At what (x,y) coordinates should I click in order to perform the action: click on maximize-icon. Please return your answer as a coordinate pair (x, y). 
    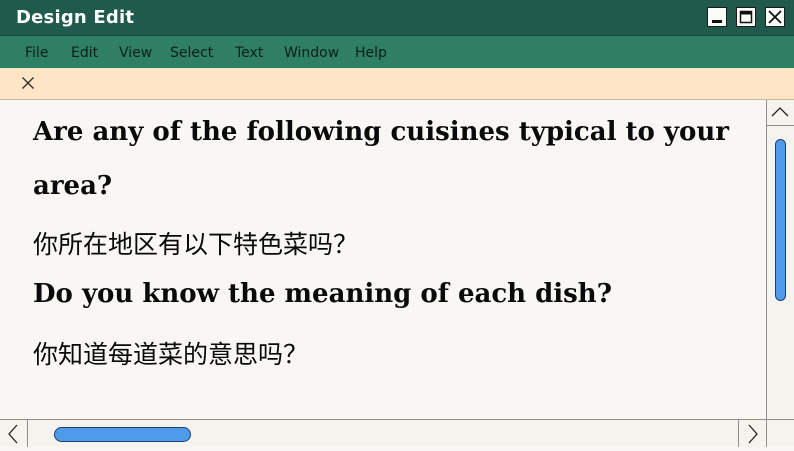
    Looking at the image, I should click on (746, 17).